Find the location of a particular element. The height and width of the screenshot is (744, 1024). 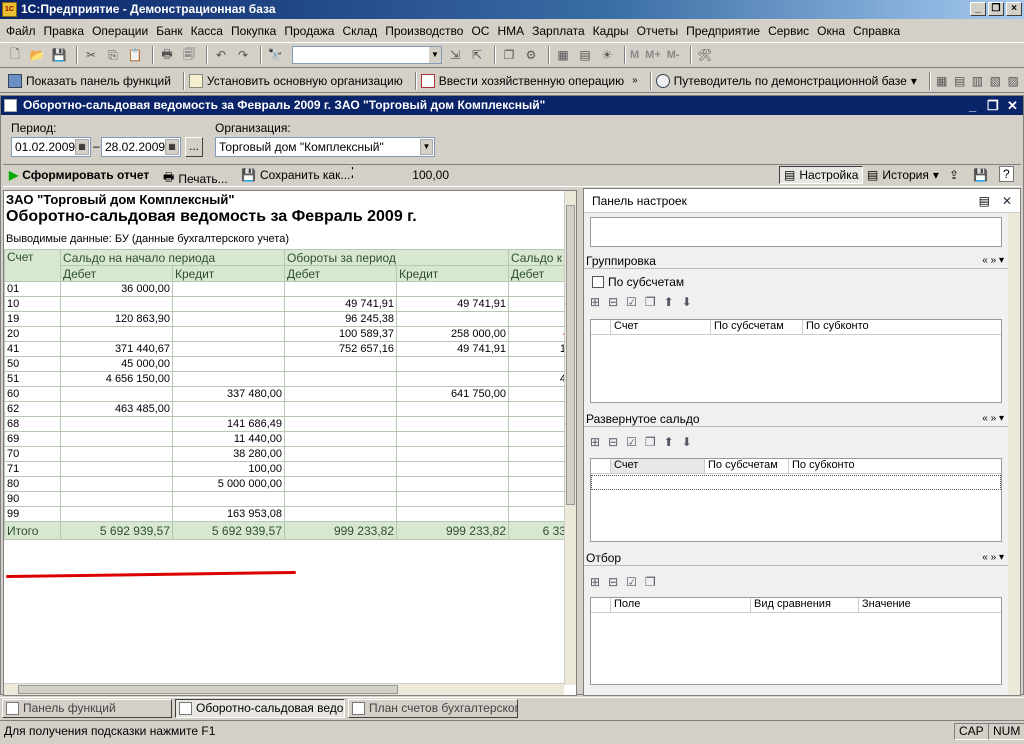

expanded-balance-section-title: Развернутое сальдо « » ▾ is located at coordinates (796, 419).